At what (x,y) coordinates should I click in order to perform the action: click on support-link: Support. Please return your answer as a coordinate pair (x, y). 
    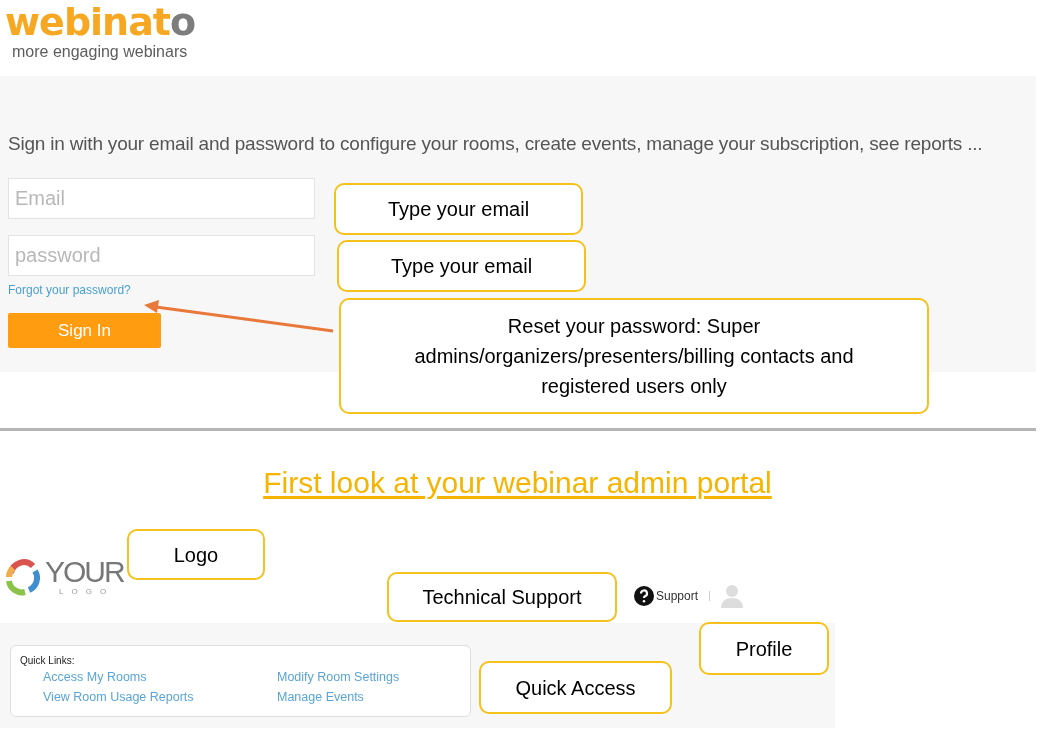
    Looking at the image, I should click on (676, 596).